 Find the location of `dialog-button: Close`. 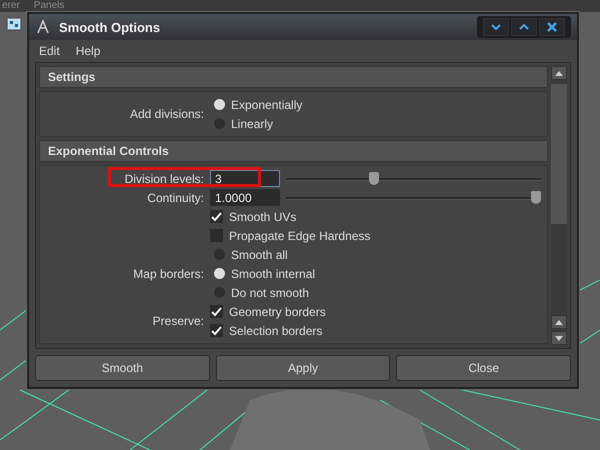

dialog-button: Close is located at coordinates (484, 368).